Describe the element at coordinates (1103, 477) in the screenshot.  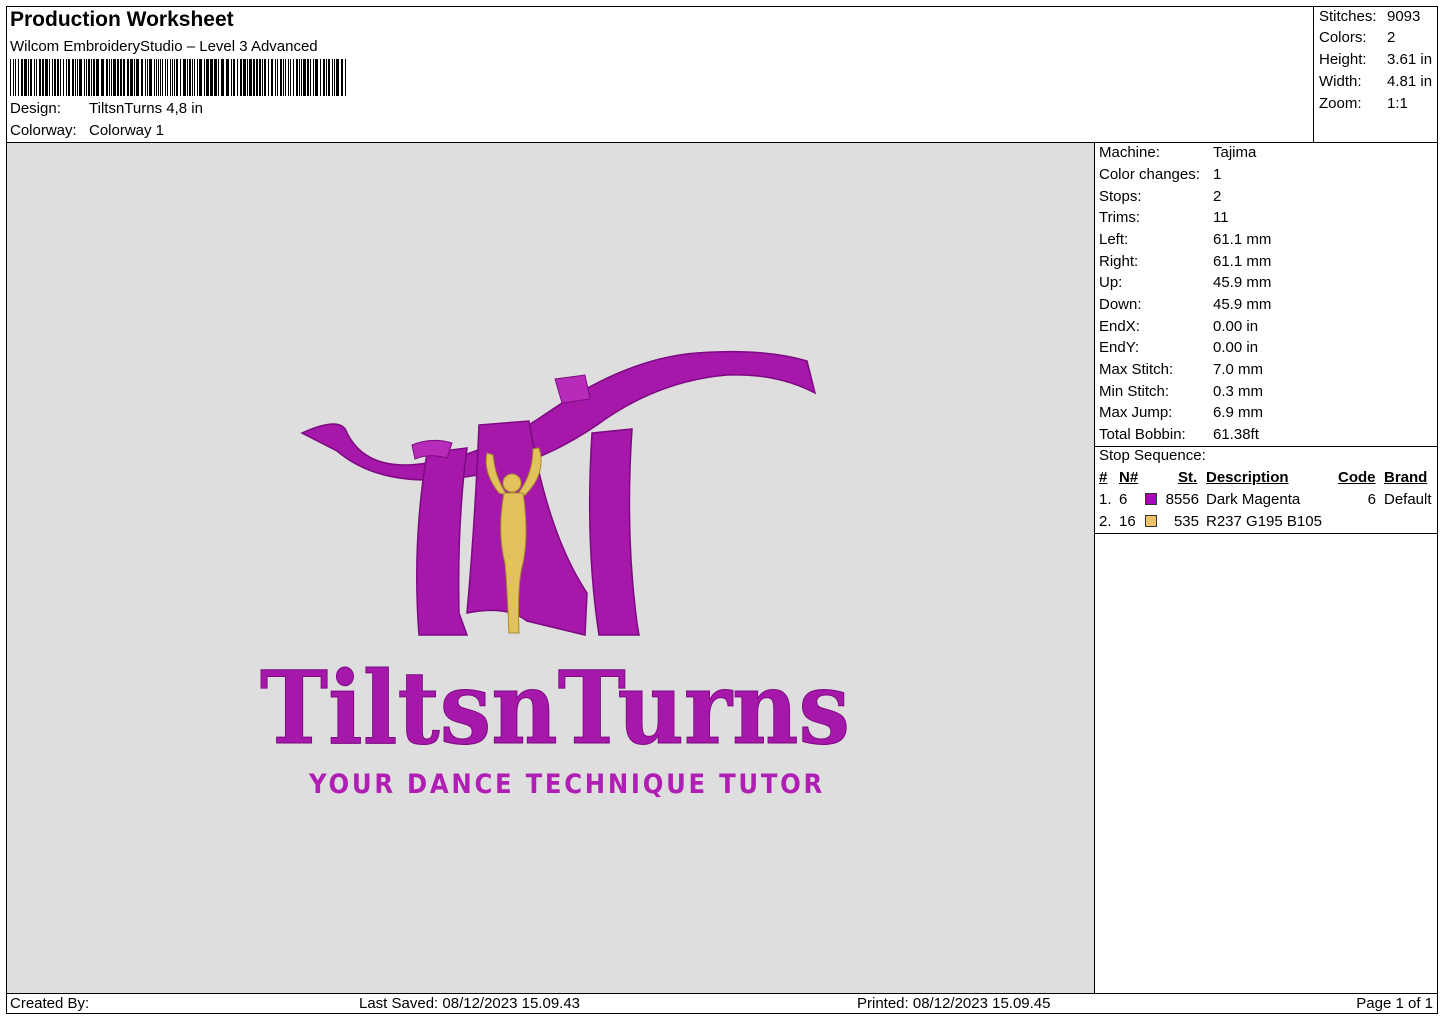
I see `col-header-num: #` at that location.